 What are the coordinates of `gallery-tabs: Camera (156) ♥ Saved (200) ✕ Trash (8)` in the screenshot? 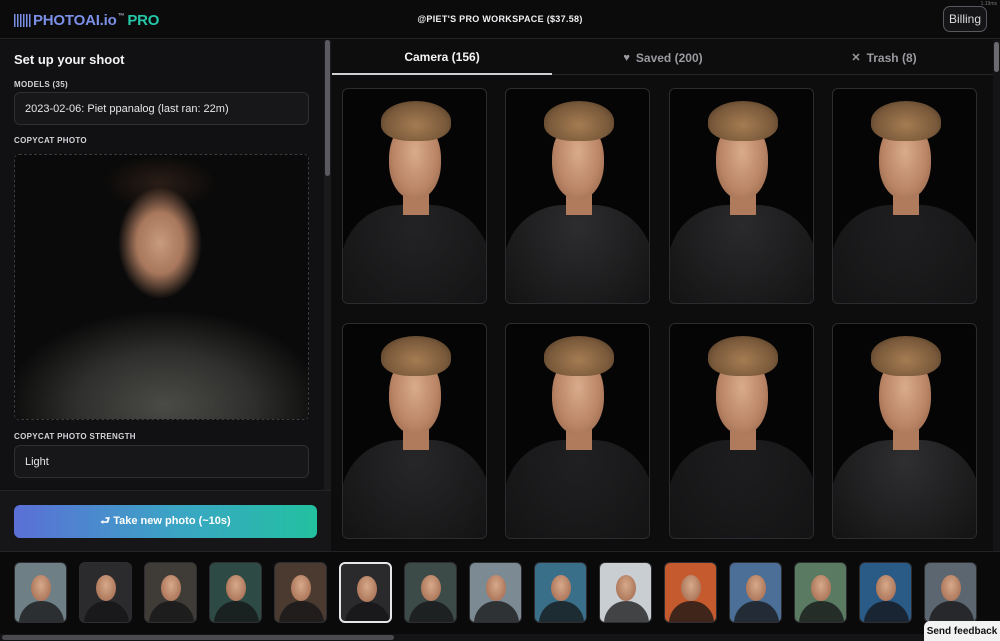 It's located at (663, 57).